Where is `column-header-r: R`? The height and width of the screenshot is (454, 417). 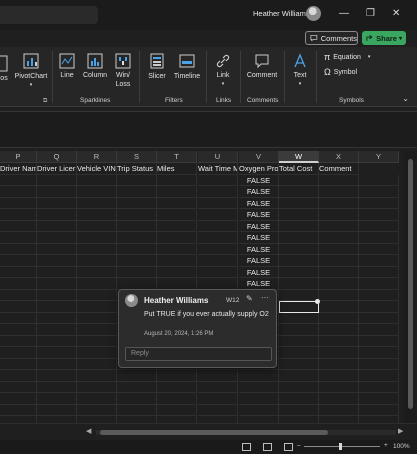 column-header-r: R is located at coordinates (97, 157).